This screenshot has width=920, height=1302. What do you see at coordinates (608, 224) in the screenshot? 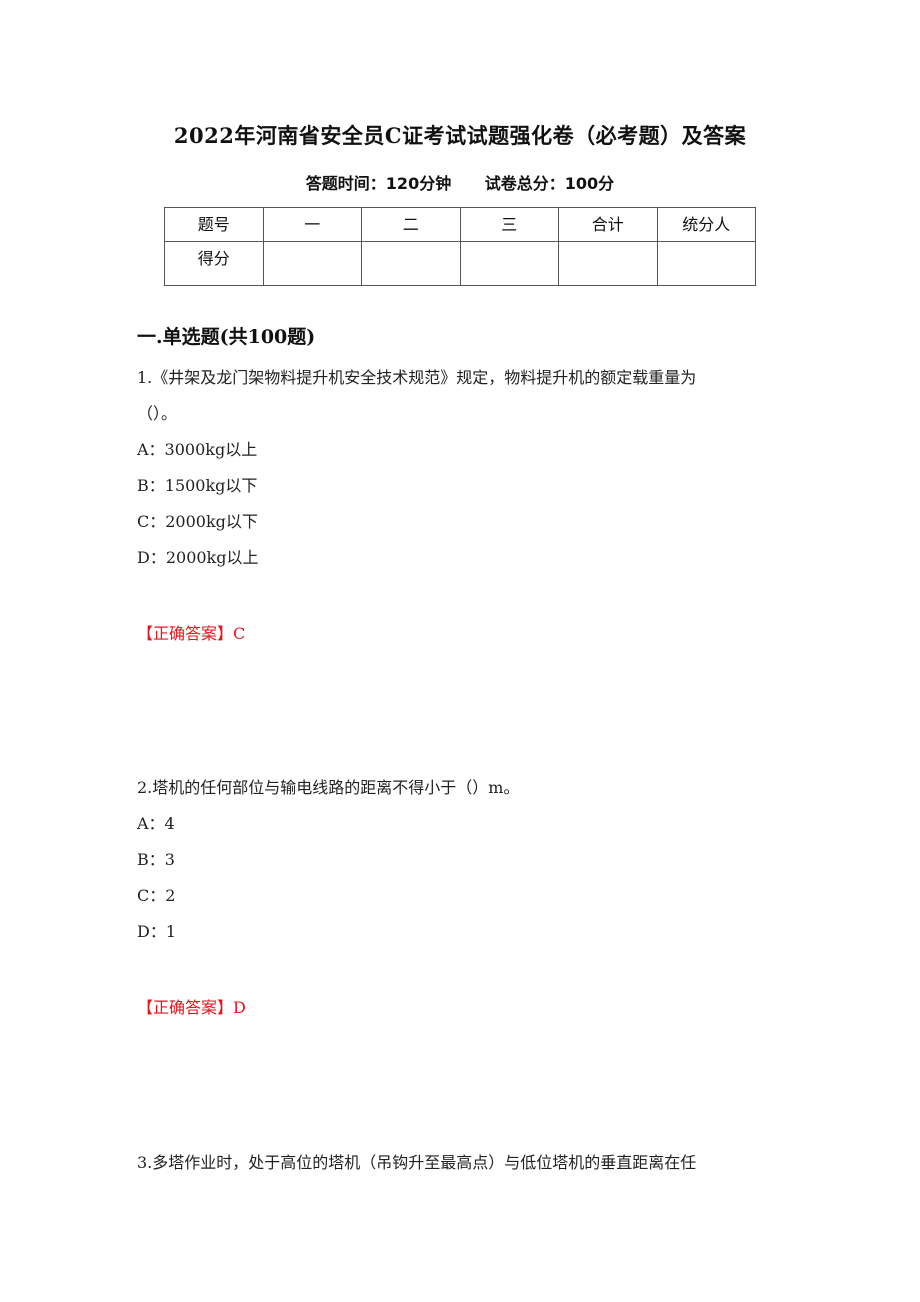
I see `score-header-cell: 合计` at bounding box center [608, 224].